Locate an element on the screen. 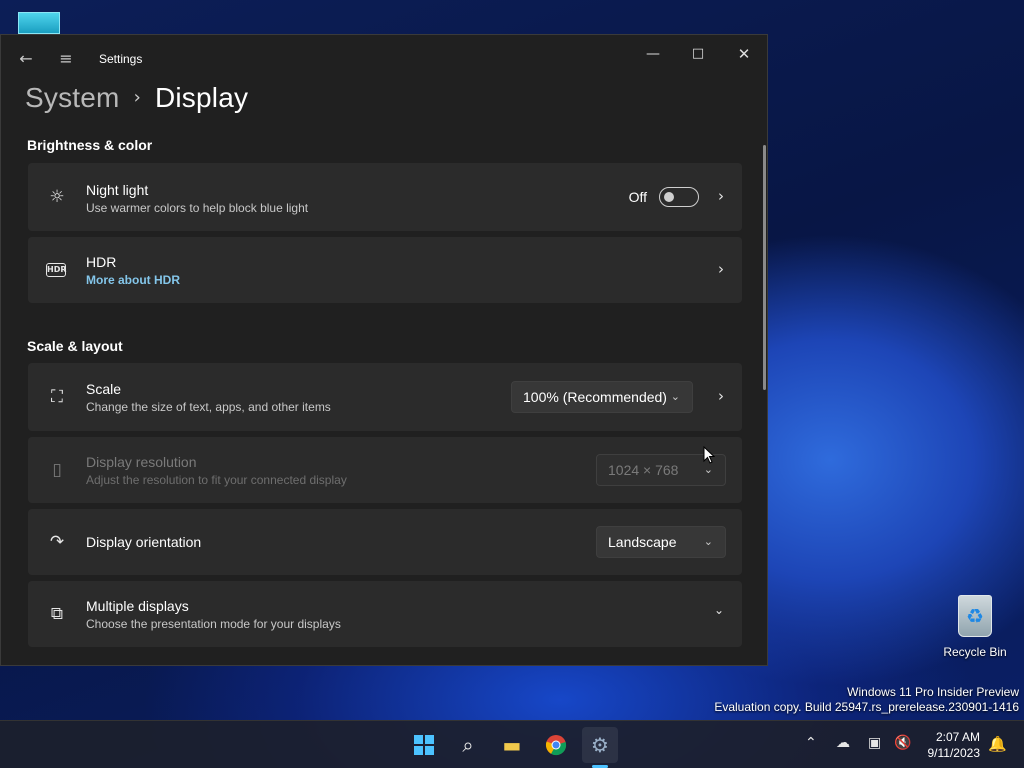 The width and height of the screenshot is (1024, 768). resolution-title: Display resolution is located at coordinates (141, 462).